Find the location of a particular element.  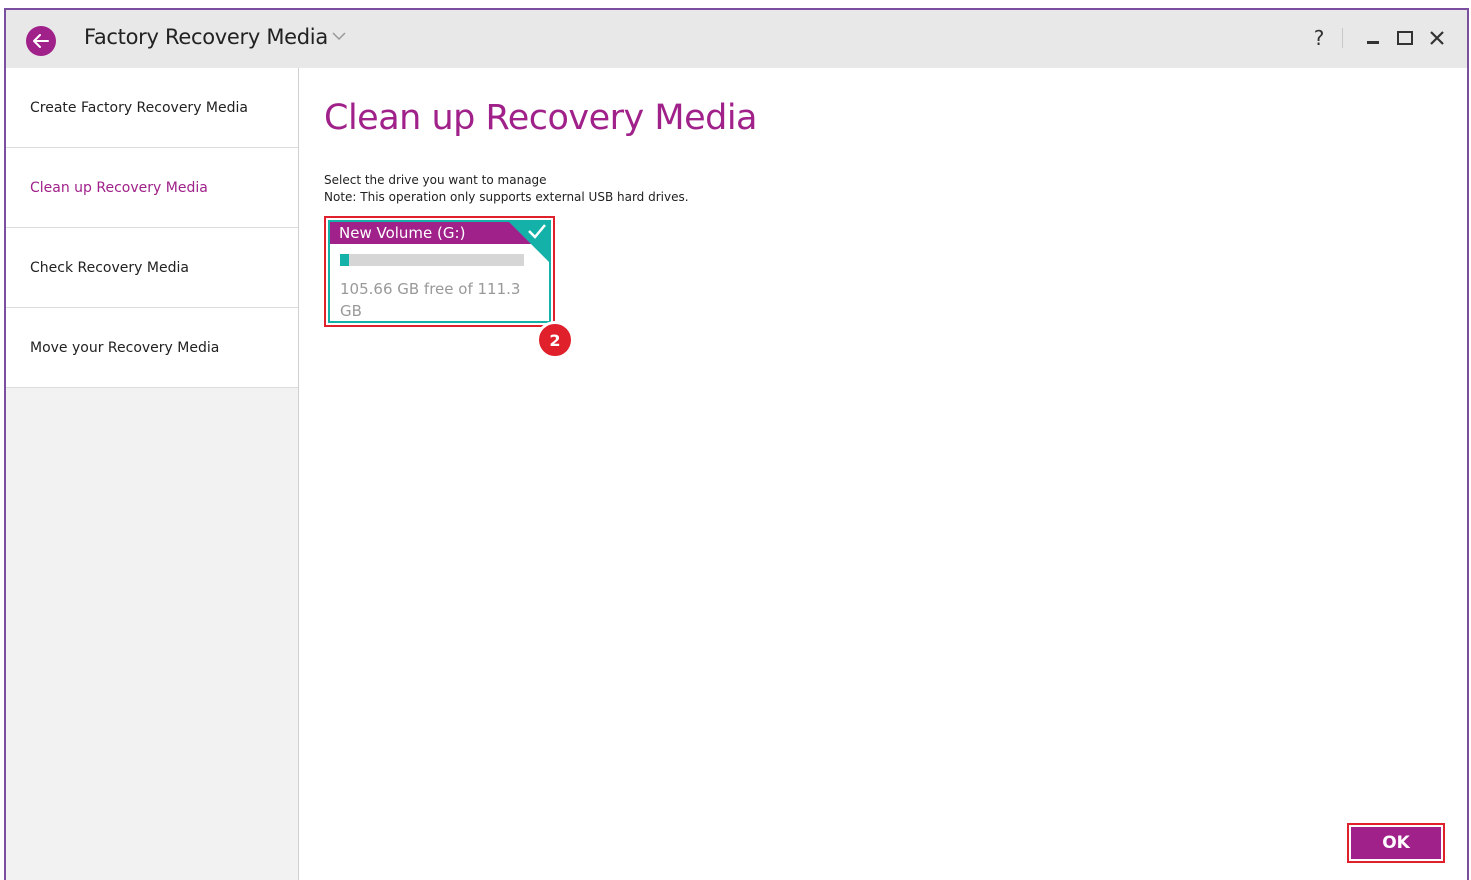

back-button is located at coordinates (41, 41).